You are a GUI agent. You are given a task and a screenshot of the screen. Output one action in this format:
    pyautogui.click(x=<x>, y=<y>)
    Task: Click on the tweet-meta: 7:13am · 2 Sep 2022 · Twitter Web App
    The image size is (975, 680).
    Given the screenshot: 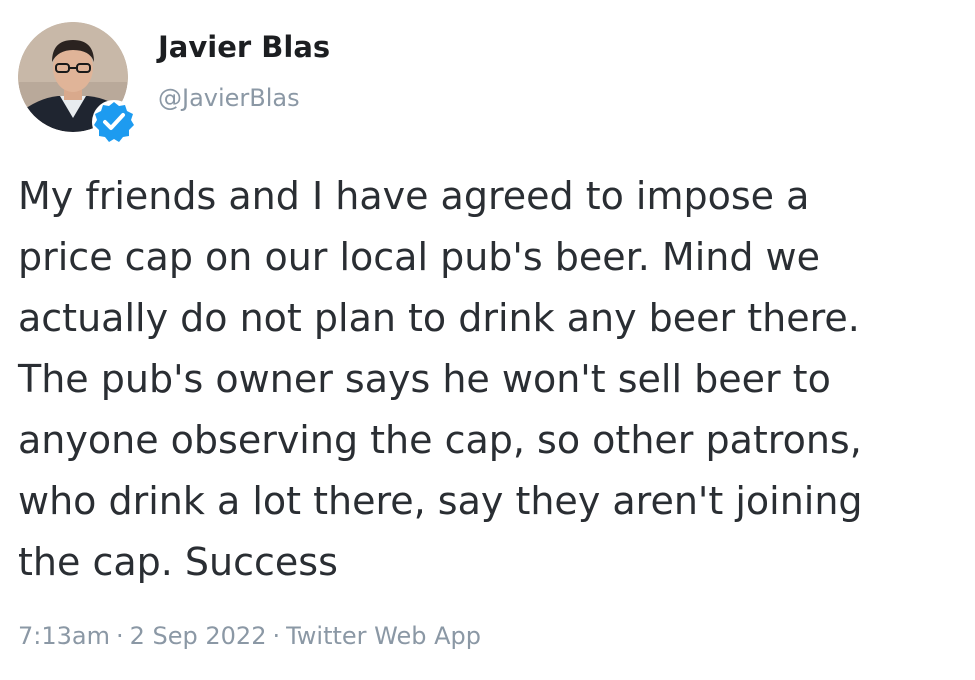 What is the action you would take?
    pyautogui.click(x=249, y=636)
    